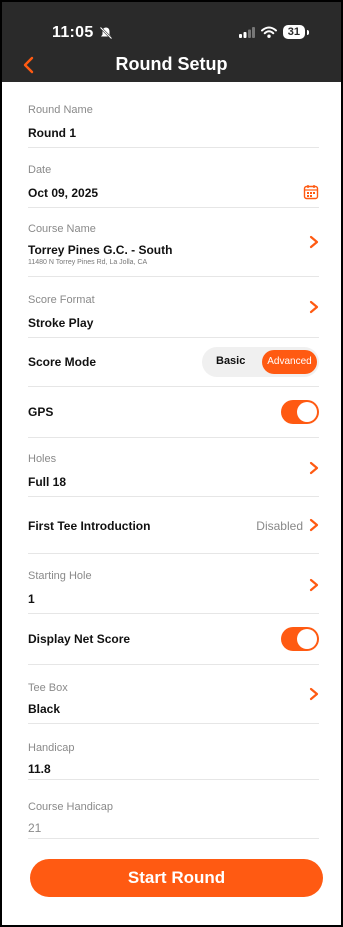  What do you see at coordinates (73, 32) in the screenshot?
I see `status-time: 11:05` at bounding box center [73, 32].